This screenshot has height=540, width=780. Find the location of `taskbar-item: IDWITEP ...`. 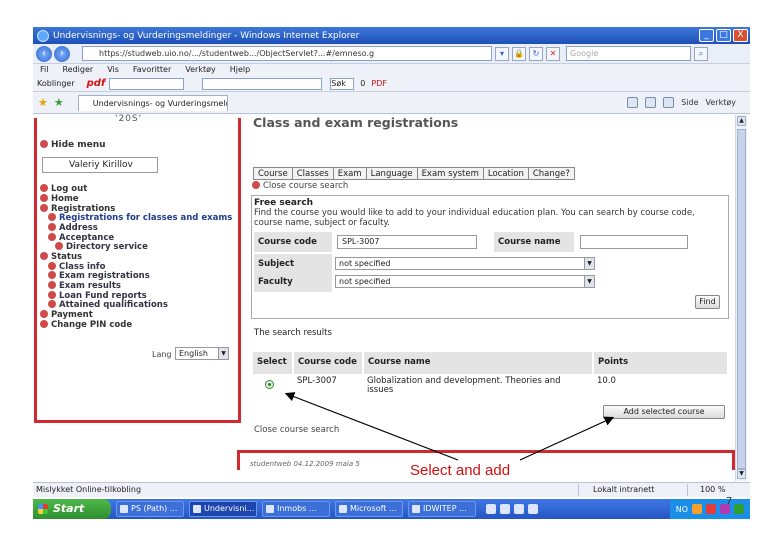

taskbar-item: IDWITEP ... is located at coordinates (442, 509).